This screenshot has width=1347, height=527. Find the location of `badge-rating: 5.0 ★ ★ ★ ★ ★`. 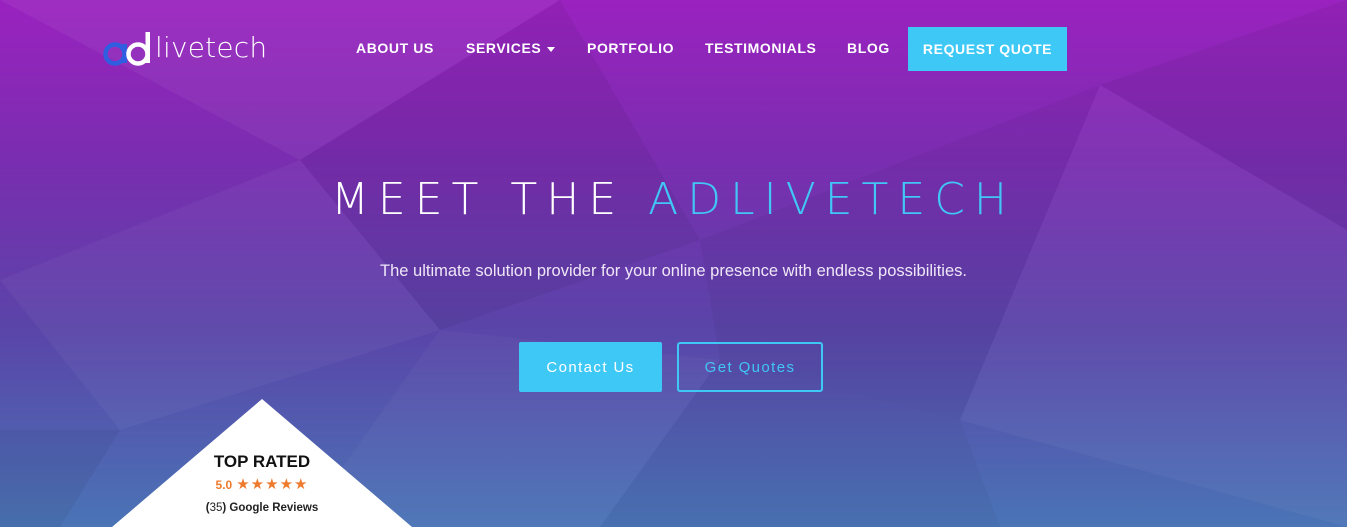

badge-rating: 5.0 ★ ★ ★ ★ ★ is located at coordinates (262, 484).